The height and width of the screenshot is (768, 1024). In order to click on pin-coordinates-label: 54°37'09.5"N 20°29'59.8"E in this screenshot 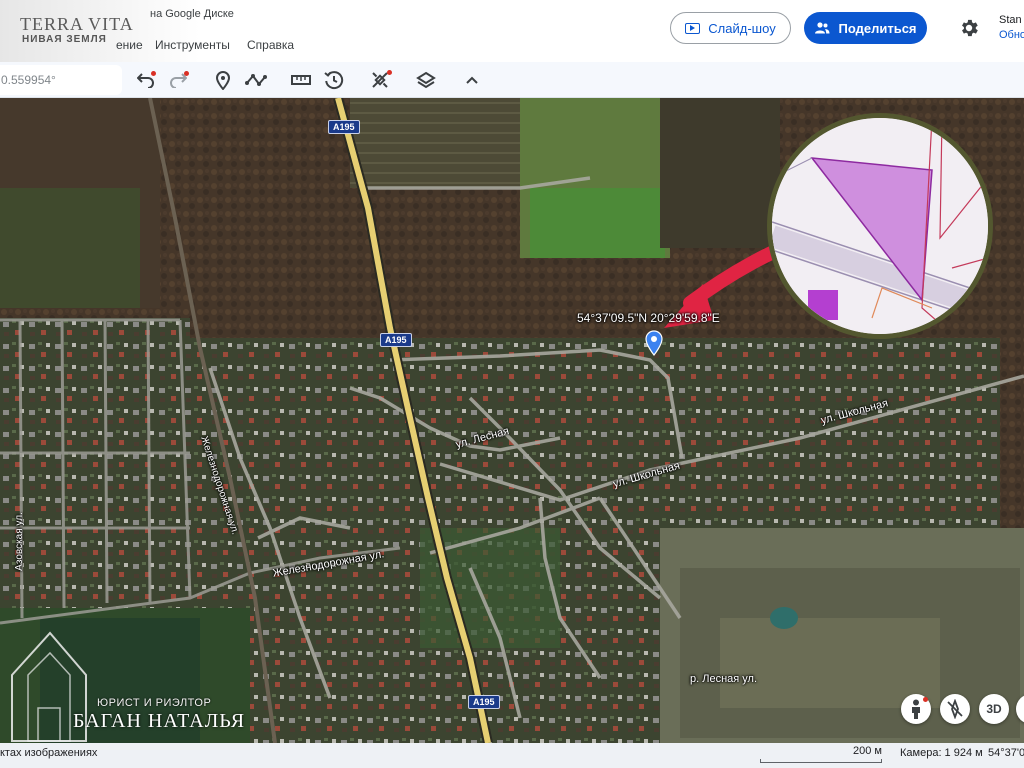, I will do `click(648, 318)`.